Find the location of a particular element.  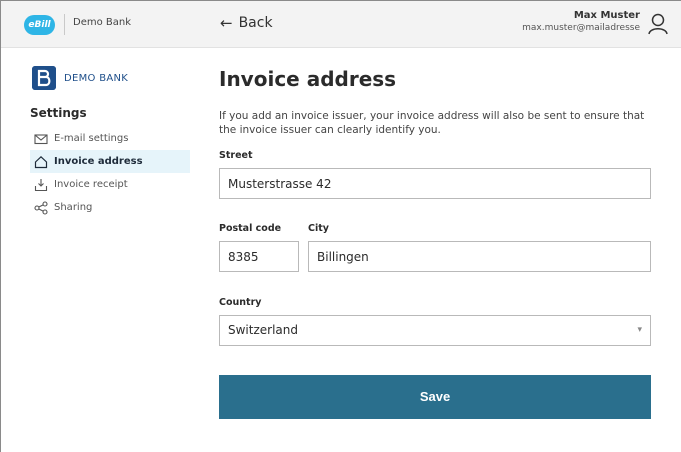

mail-icon is located at coordinates (41, 138).